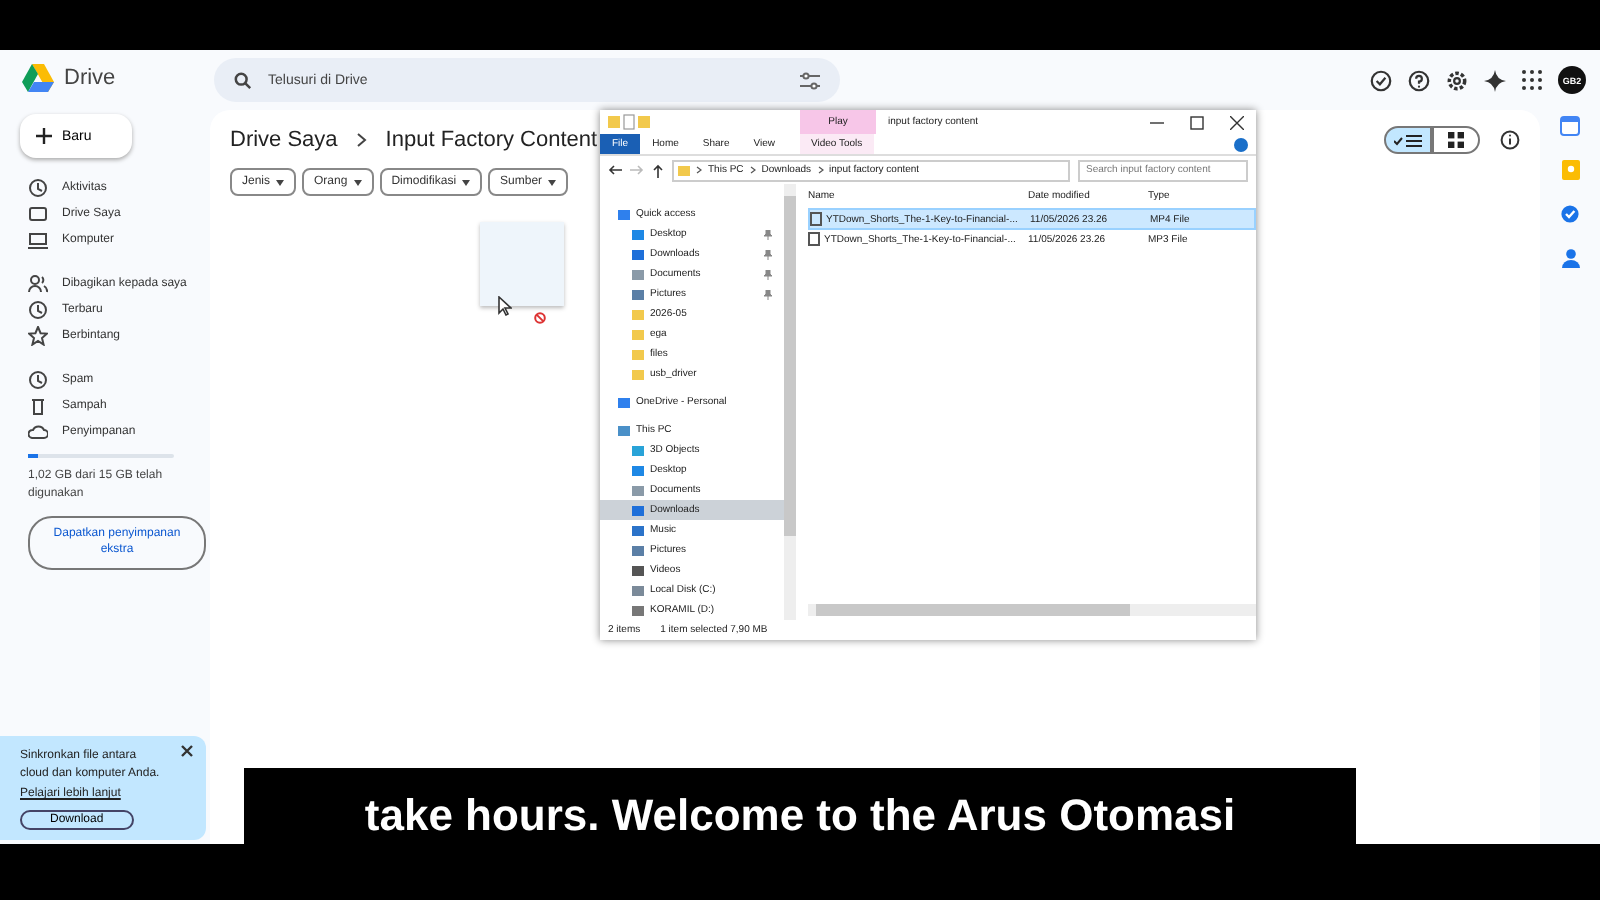  I want to click on recent-icon, so click(38, 309).